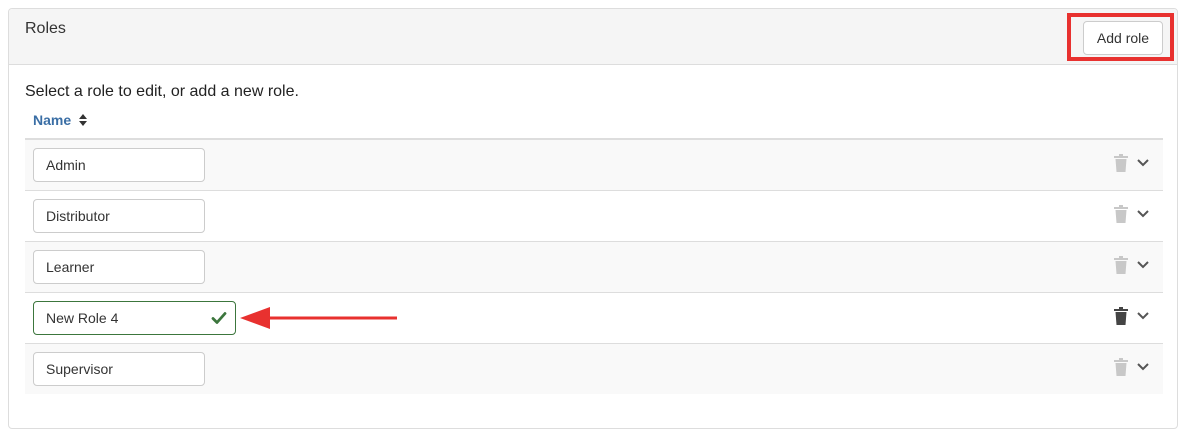 The image size is (1189, 448). Describe the element at coordinates (45, 28) in the screenshot. I see `panel-title: Roles` at that location.